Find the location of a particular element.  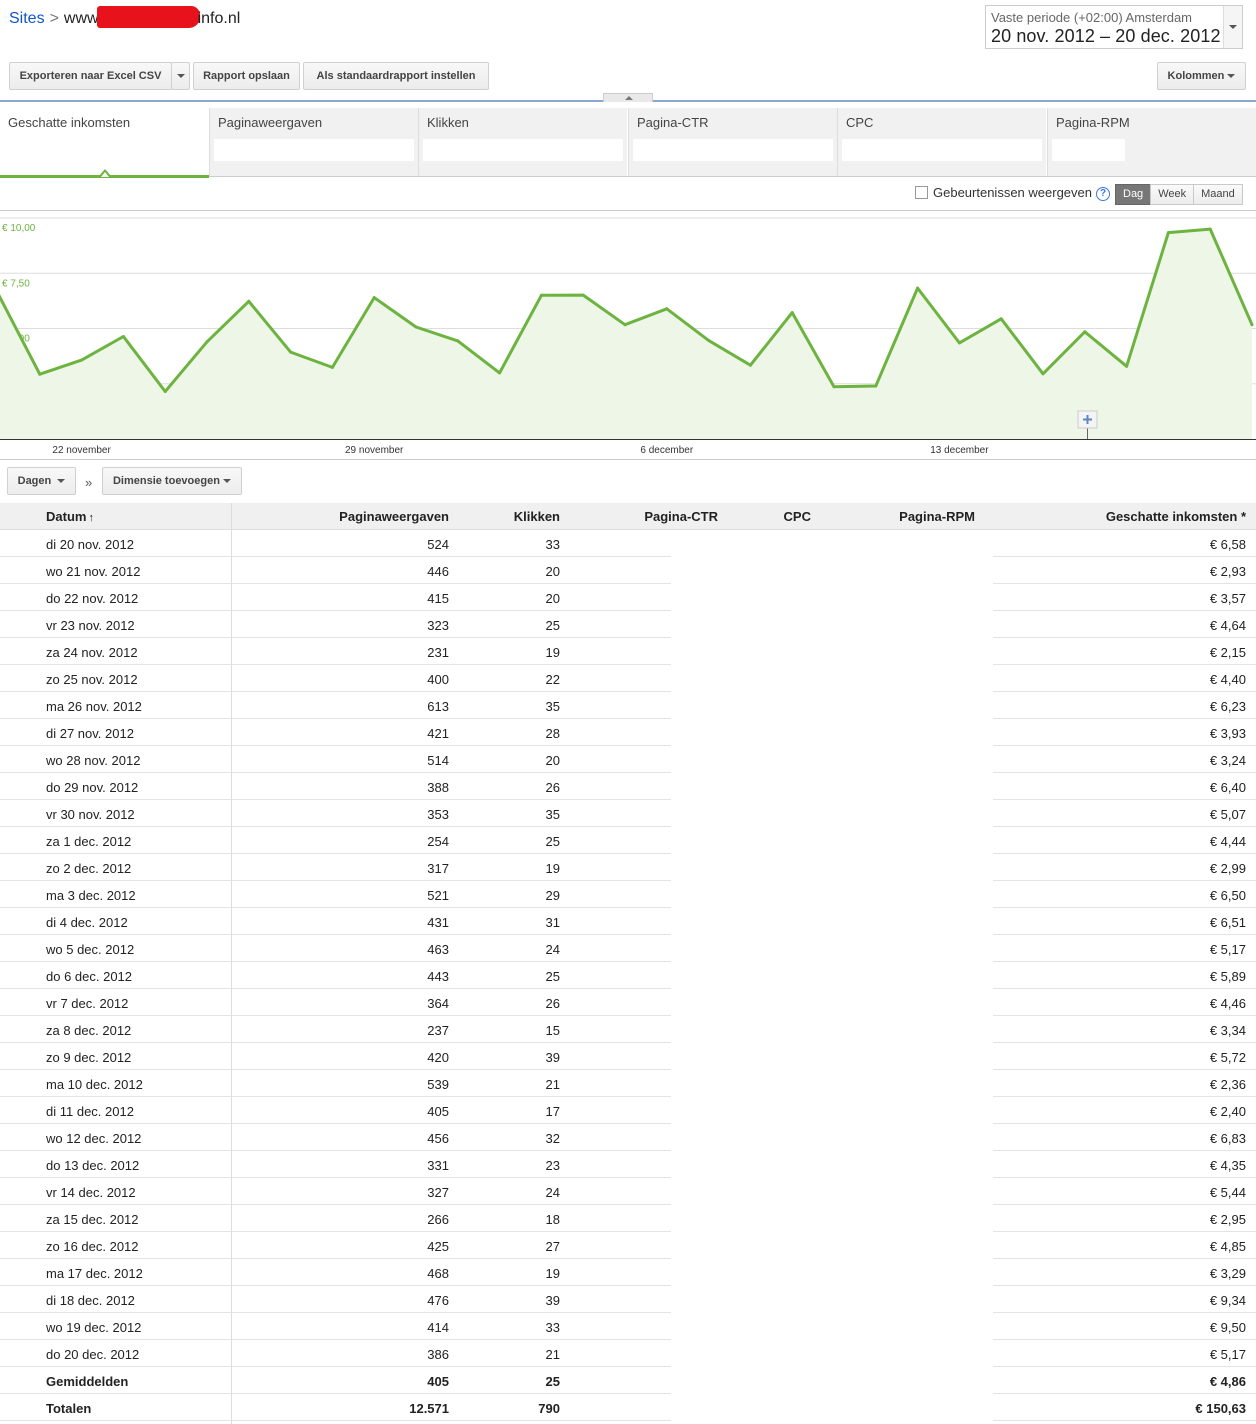

tab-label: Pagina-RPM is located at coordinates (1093, 122).